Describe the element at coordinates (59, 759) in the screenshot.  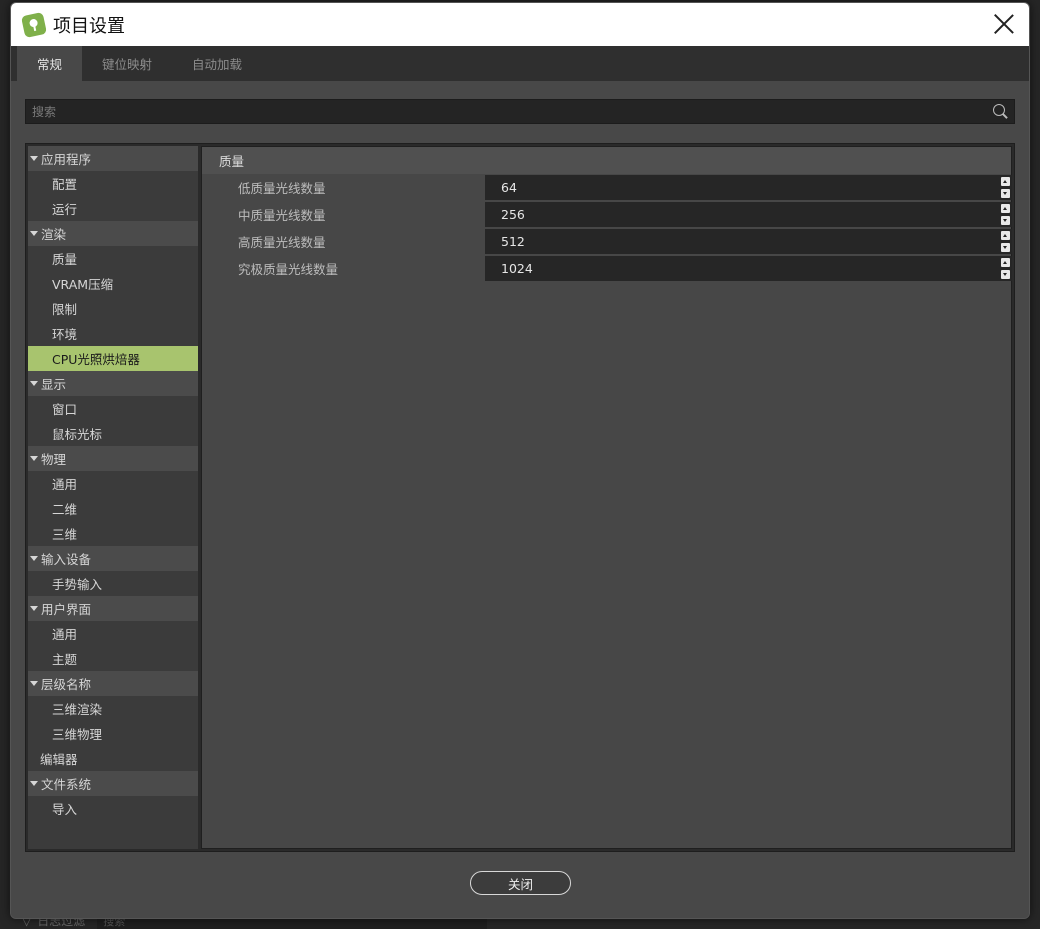
I see `sidebar-item-label: 编辑器` at that location.